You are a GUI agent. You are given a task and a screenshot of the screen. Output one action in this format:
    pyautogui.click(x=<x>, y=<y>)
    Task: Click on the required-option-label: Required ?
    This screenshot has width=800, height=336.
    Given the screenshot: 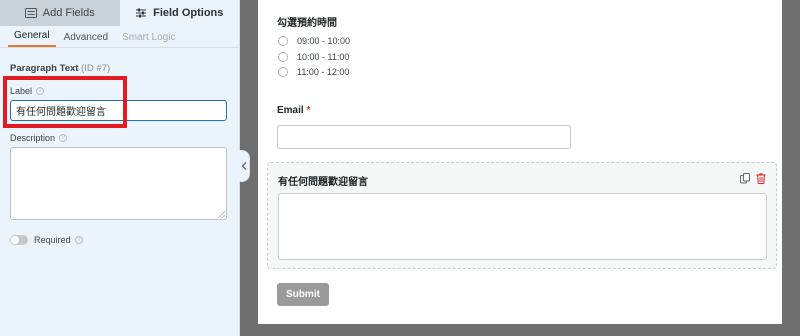 What is the action you would take?
    pyautogui.click(x=58, y=240)
    